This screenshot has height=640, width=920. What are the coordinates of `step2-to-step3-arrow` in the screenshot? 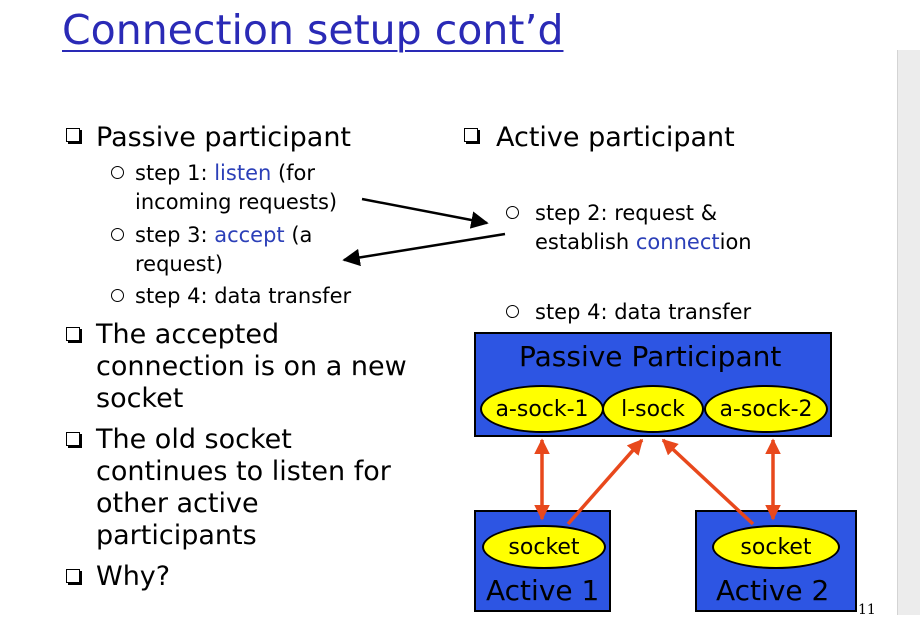 It's located at (424, 249).